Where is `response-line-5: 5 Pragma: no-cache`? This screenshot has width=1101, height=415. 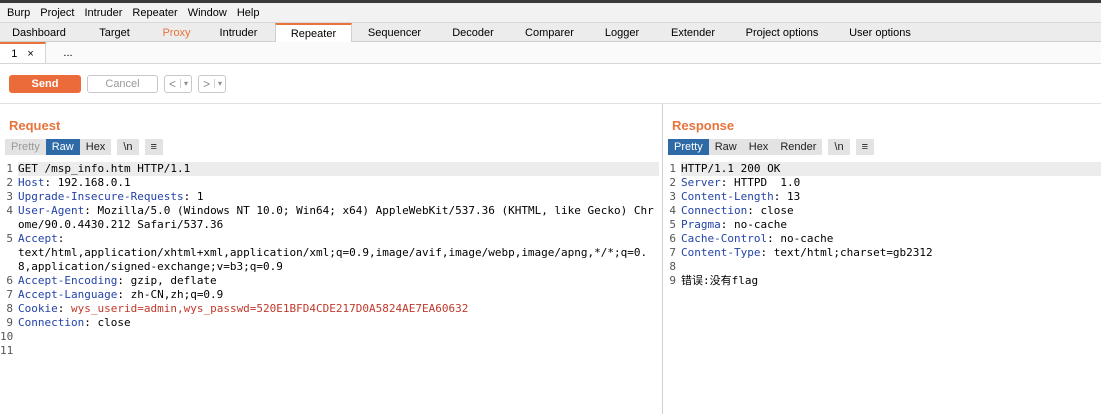
response-line-5: 5 Pragma: no-cache is located at coordinates (728, 224).